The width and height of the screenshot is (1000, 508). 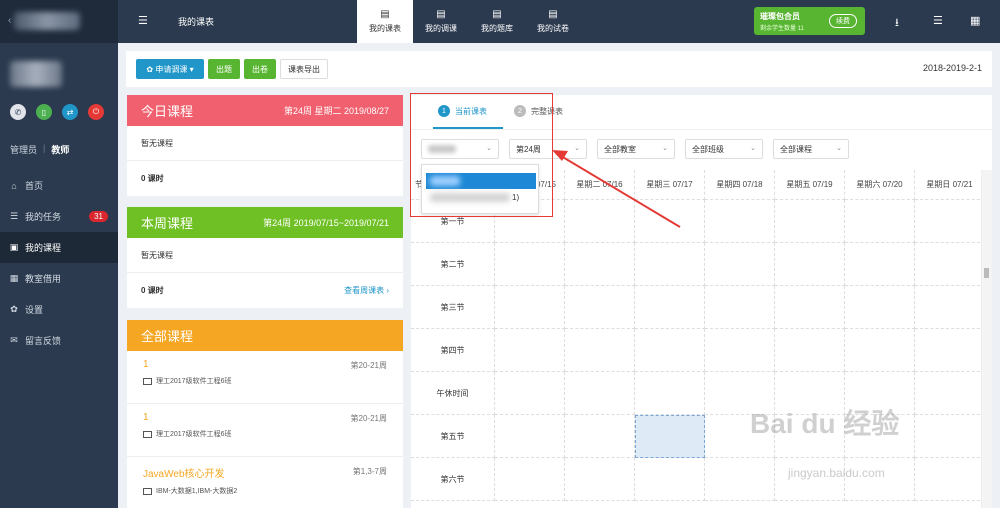 I want to click on day-header: 星期四 07/18, so click(x=740, y=185).